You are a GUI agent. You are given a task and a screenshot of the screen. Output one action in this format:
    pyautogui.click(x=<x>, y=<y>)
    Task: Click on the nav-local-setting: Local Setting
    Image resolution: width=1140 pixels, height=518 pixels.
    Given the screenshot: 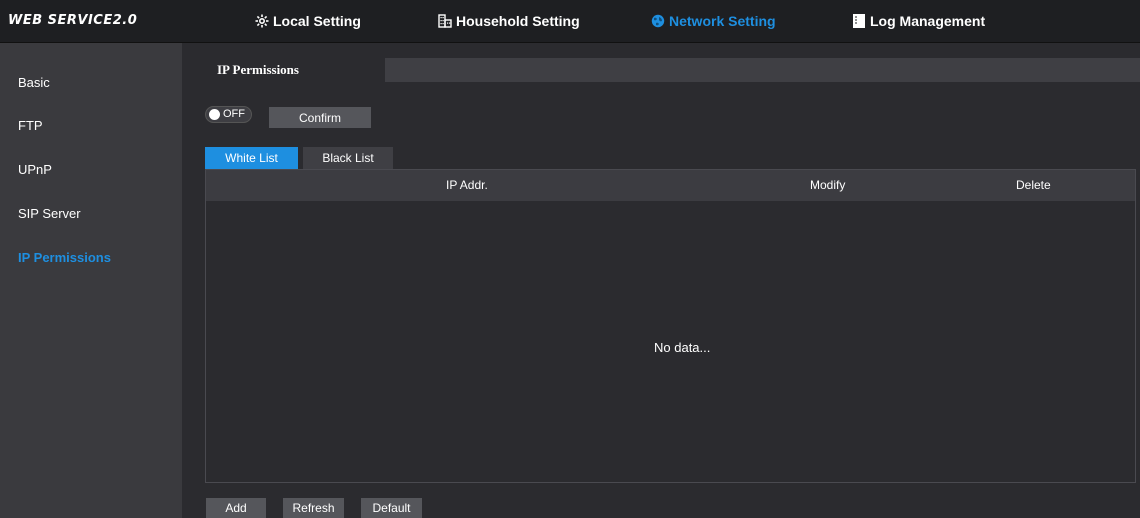 What is the action you would take?
    pyautogui.click(x=308, y=21)
    